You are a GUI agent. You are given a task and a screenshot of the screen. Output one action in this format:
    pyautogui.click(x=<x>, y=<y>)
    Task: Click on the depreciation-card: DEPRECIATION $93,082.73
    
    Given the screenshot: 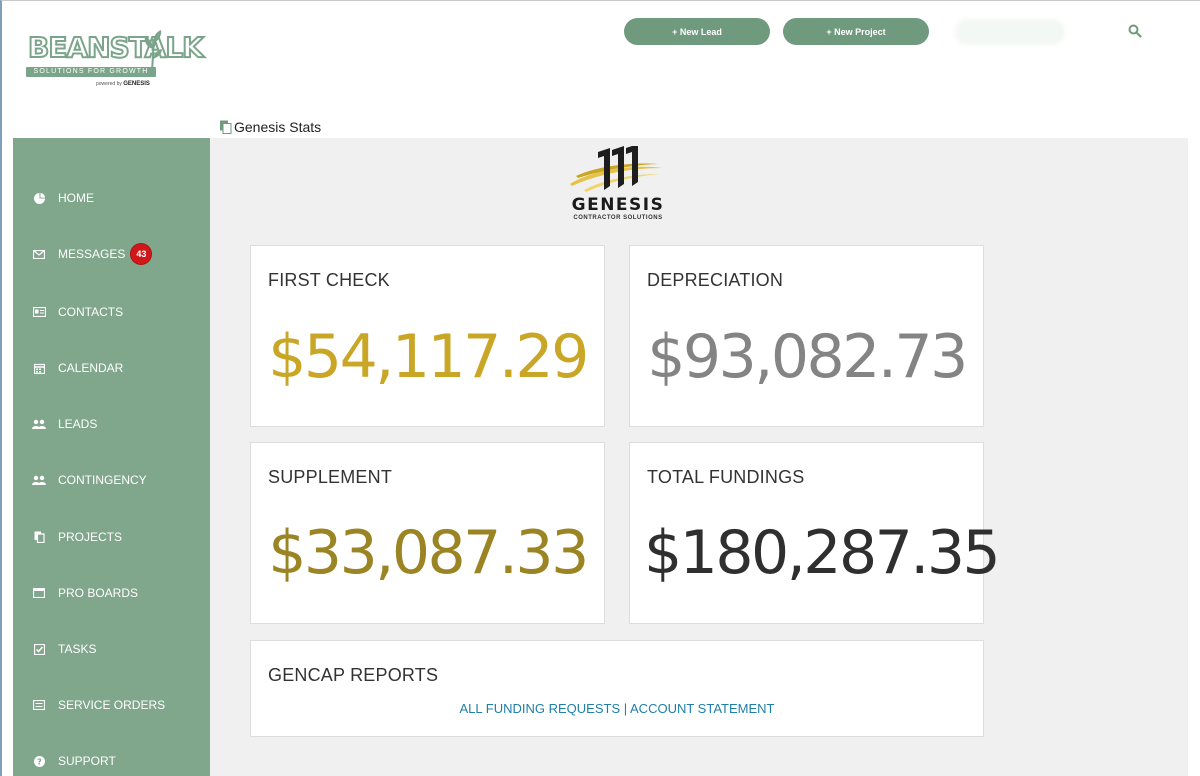 What is the action you would take?
    pyautogui.click(x=806, y=336)
    